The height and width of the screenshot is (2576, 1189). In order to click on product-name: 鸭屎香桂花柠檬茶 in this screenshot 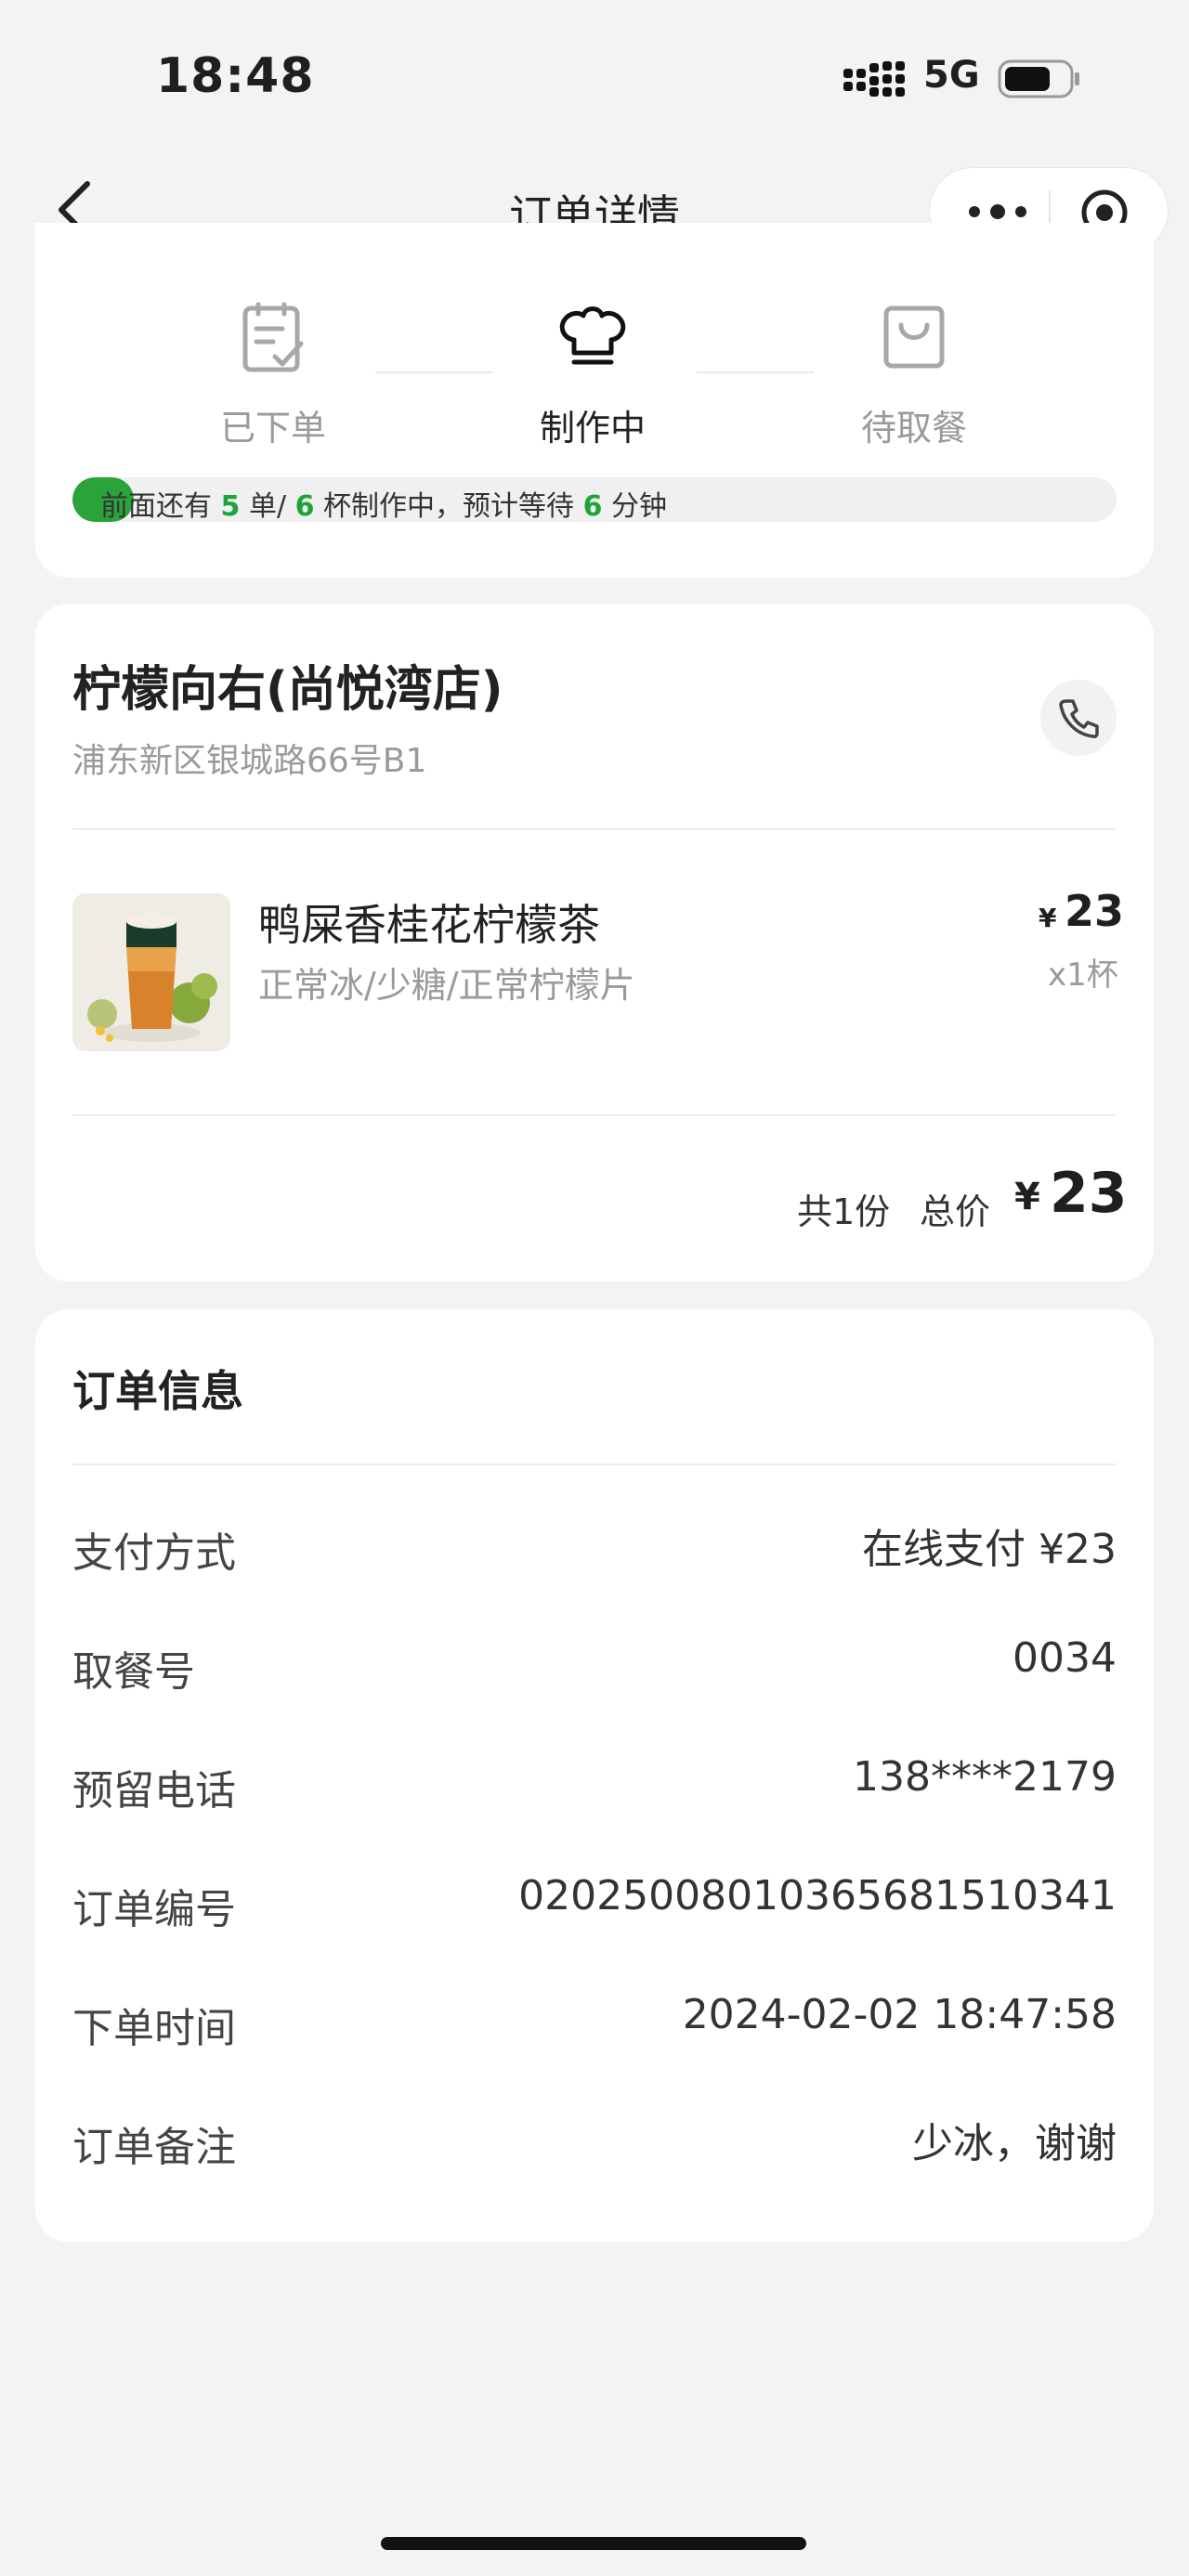, I will do `click(429, 925)`.